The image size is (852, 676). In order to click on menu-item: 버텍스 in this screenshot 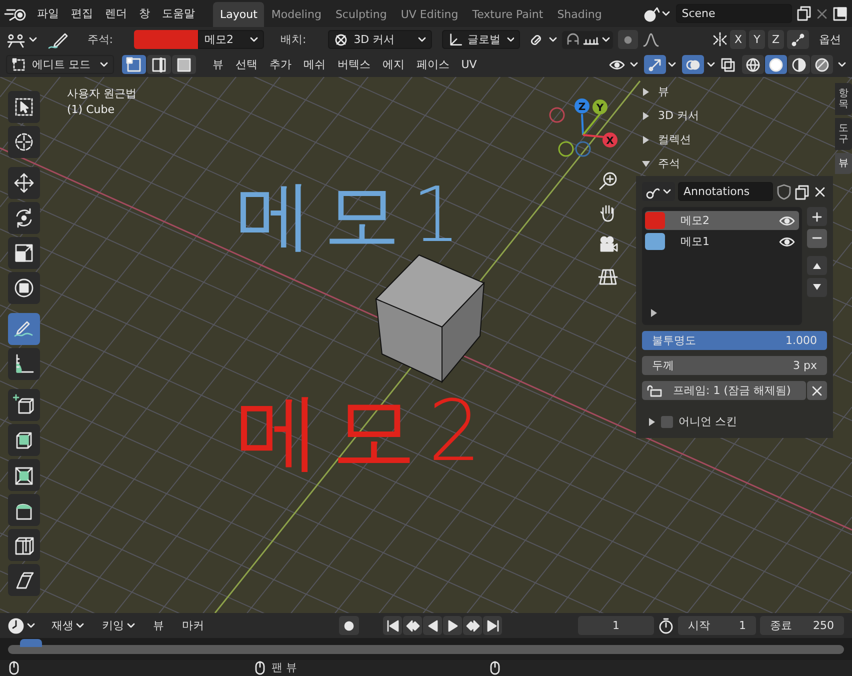, I will do `click(353, 65)`.